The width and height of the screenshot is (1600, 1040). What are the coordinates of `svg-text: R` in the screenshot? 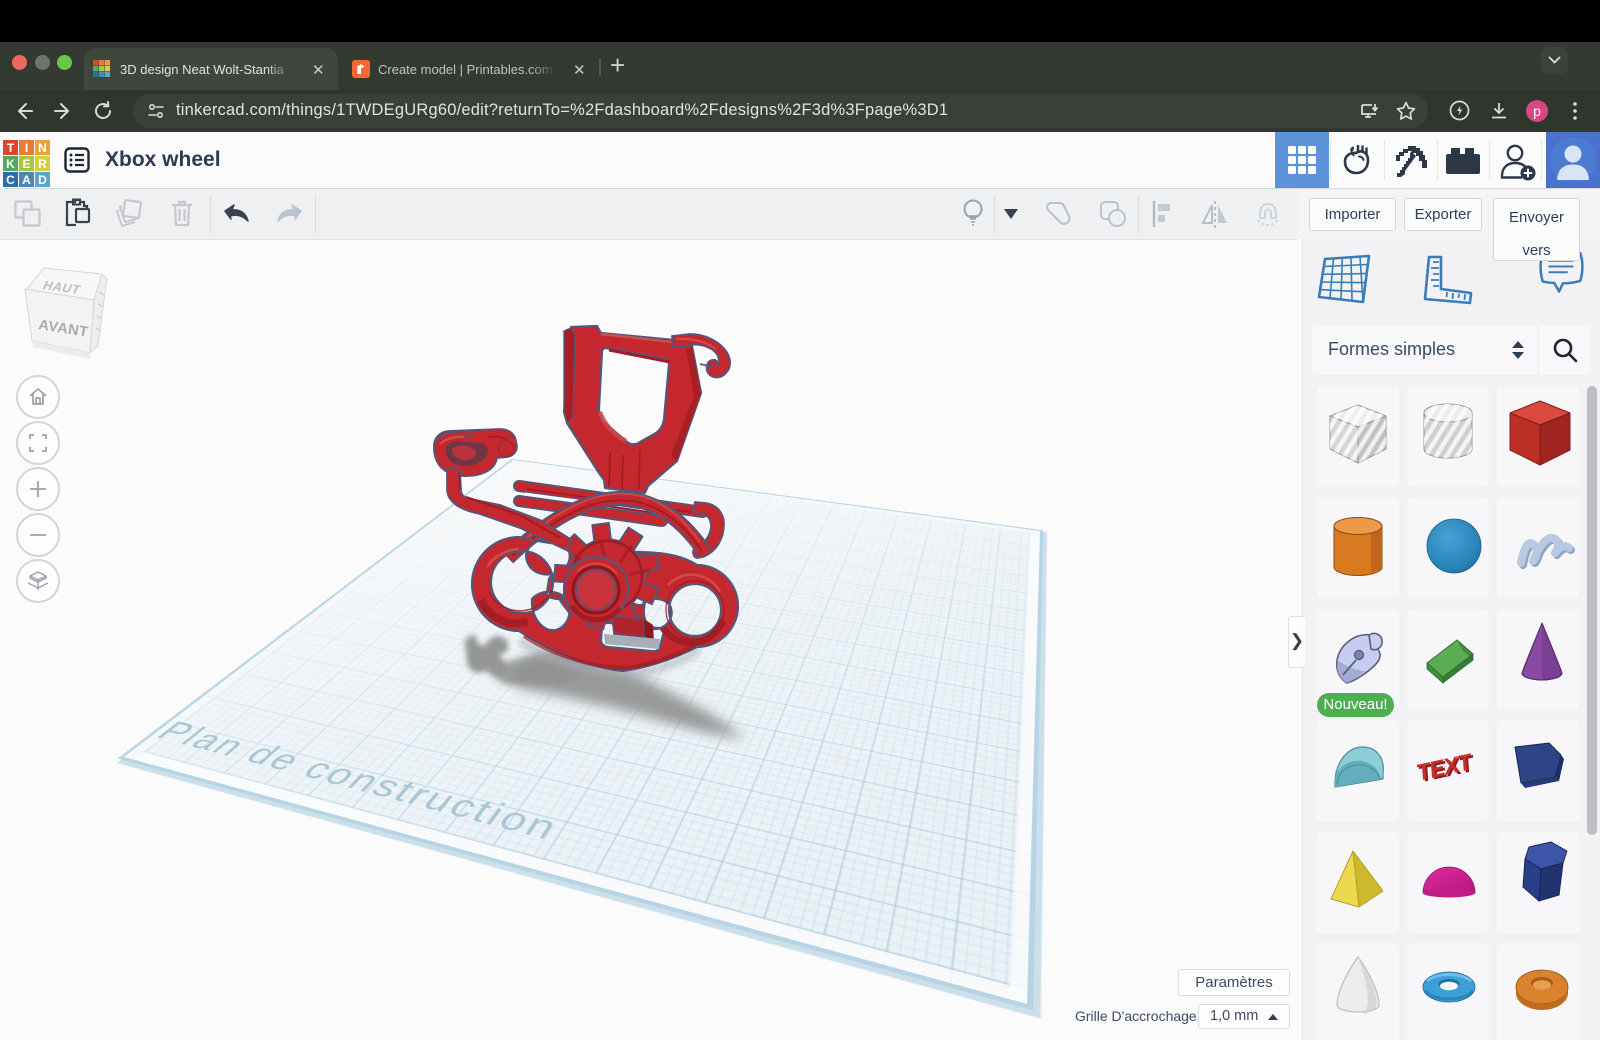 It's located at (42, 164).